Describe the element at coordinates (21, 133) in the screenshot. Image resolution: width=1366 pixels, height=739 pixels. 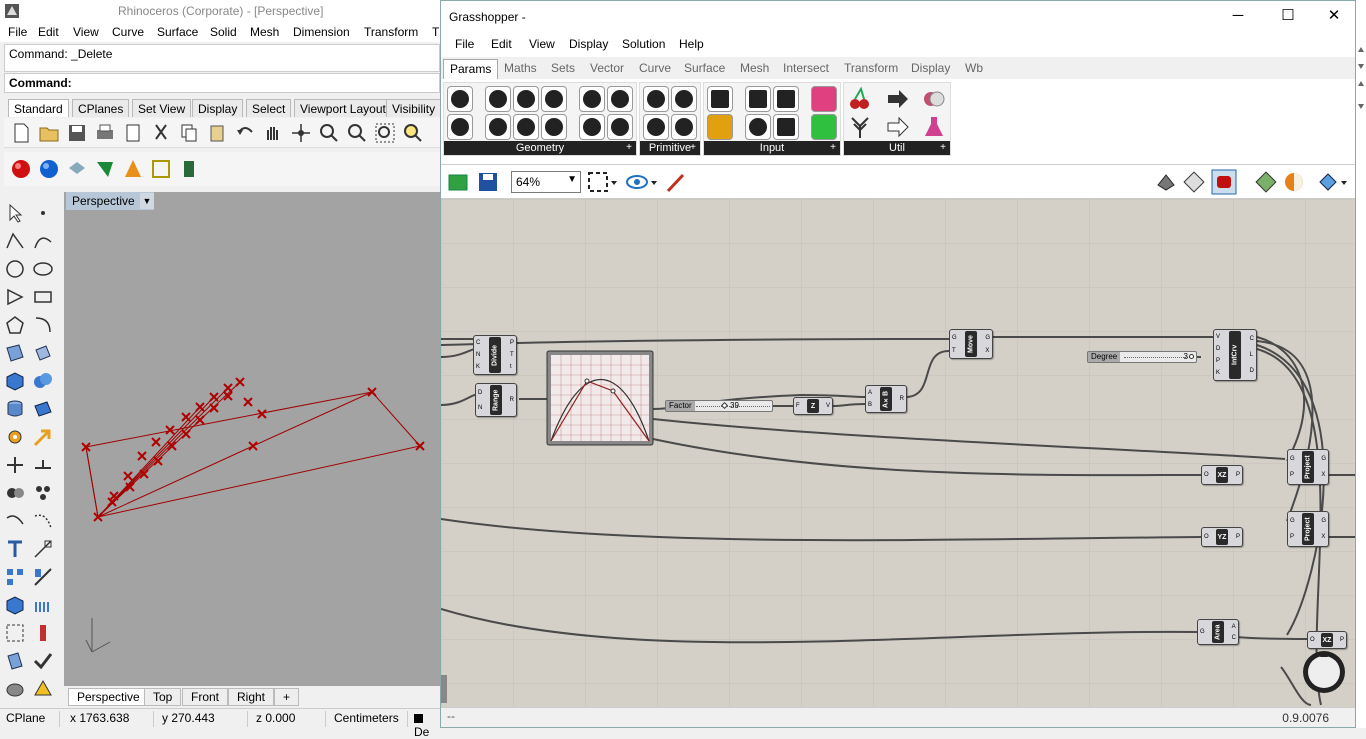
I see `new-file-icon` at that location.